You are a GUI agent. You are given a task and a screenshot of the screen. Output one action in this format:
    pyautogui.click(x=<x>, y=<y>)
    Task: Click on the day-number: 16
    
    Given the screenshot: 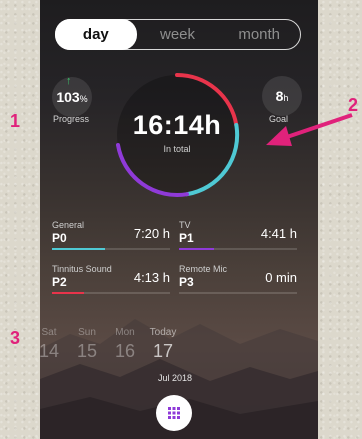 What is the action you would take?
    pyautogui.click(x=125, y=351)
    